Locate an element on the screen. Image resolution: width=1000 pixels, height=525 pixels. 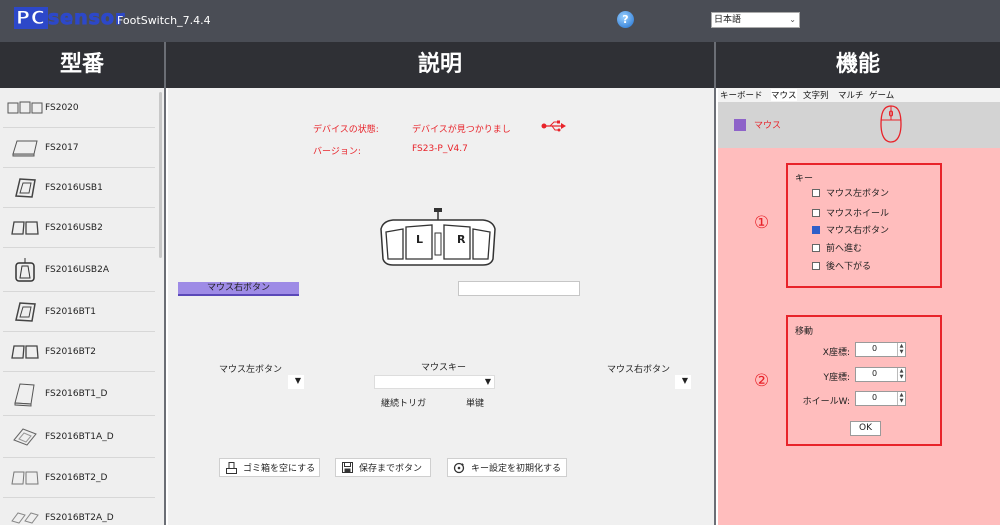
option-forward: 前へ進む is located at coordinates (837, 247).